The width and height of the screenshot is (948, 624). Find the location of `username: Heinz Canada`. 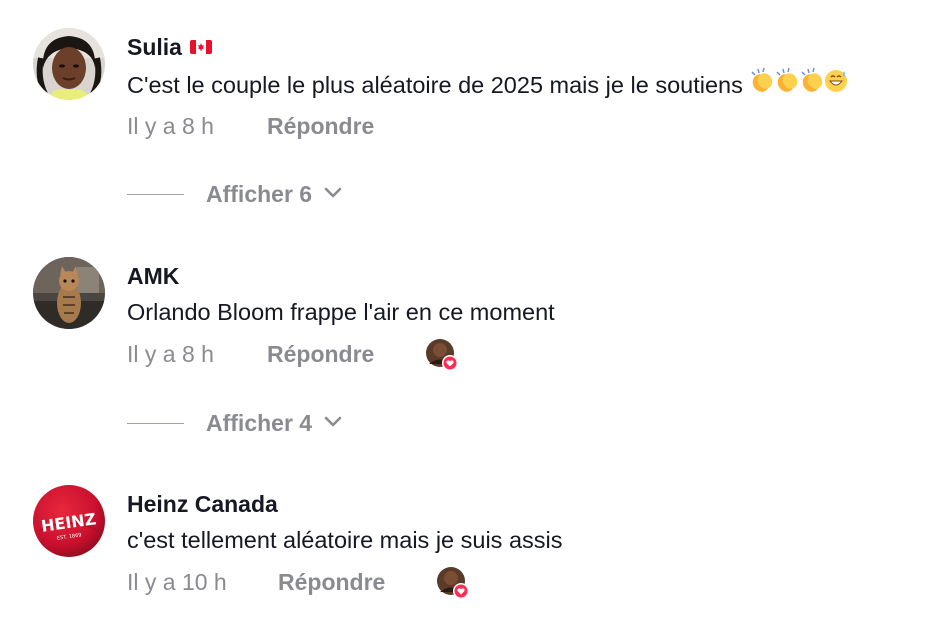

username: Heinz Canada is located at coordinates (202, 504).